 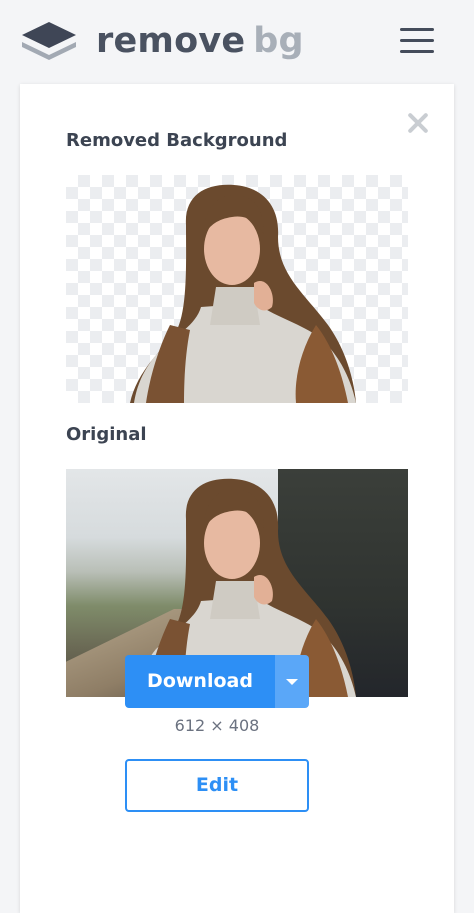 I want to click on top-header: remove bg, so click(x=237, y=40).